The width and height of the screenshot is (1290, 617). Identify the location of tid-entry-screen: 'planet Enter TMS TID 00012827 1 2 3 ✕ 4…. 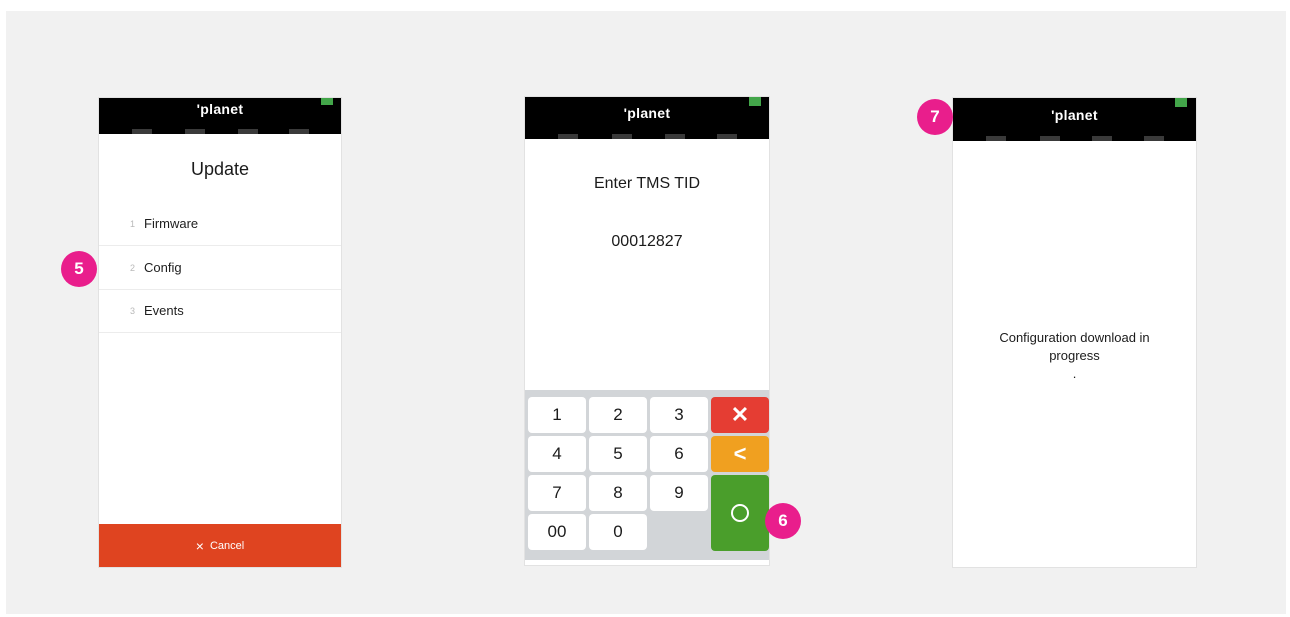
(647, 331).